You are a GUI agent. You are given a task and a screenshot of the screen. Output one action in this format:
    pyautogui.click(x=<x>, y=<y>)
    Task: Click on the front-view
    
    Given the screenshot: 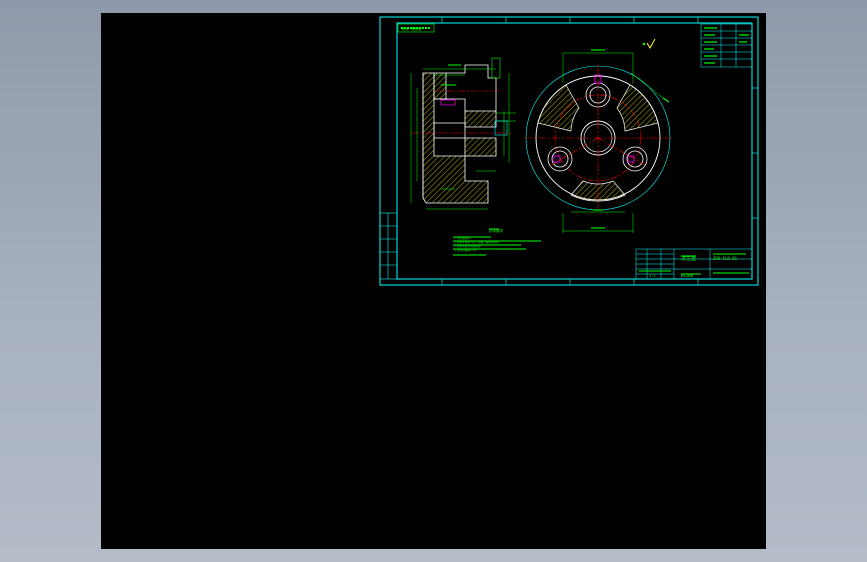 What is the action you would take?
    pyautogui.click(x=598, y=141)
    